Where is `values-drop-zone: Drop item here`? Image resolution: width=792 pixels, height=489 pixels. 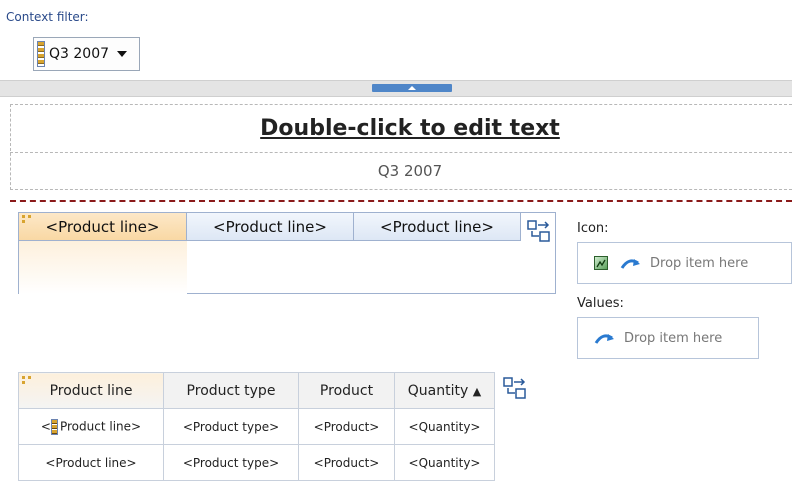
values-drop-zone: Drop item here is located at coordinates (668, 338).